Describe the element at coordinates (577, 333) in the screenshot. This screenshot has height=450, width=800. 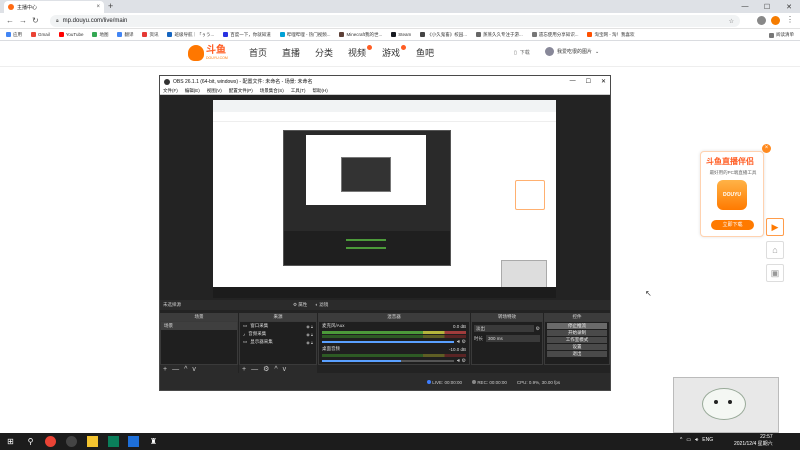
I see `start-recording-button: 开始录制` at that location.